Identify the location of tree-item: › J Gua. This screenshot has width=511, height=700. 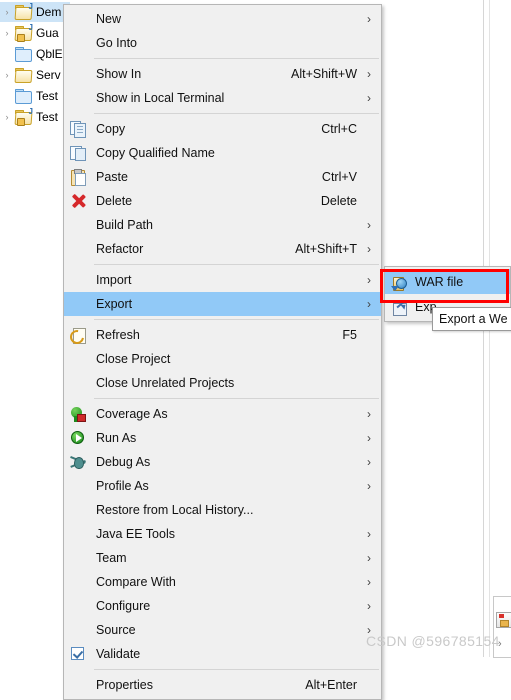
(29, 33).